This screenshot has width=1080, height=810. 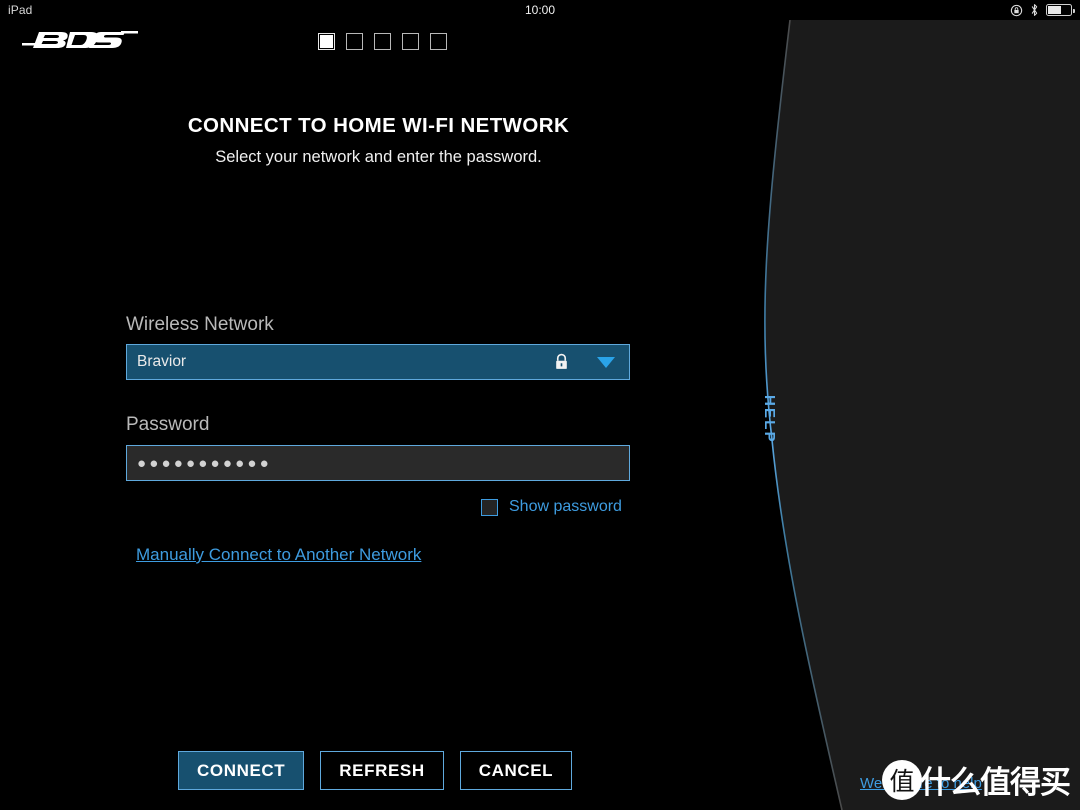 What do you see at coordinates (200, 324) in the screenshot?
I see `wireless-network-label: Wireless Network` at bounding box center [200, 324].